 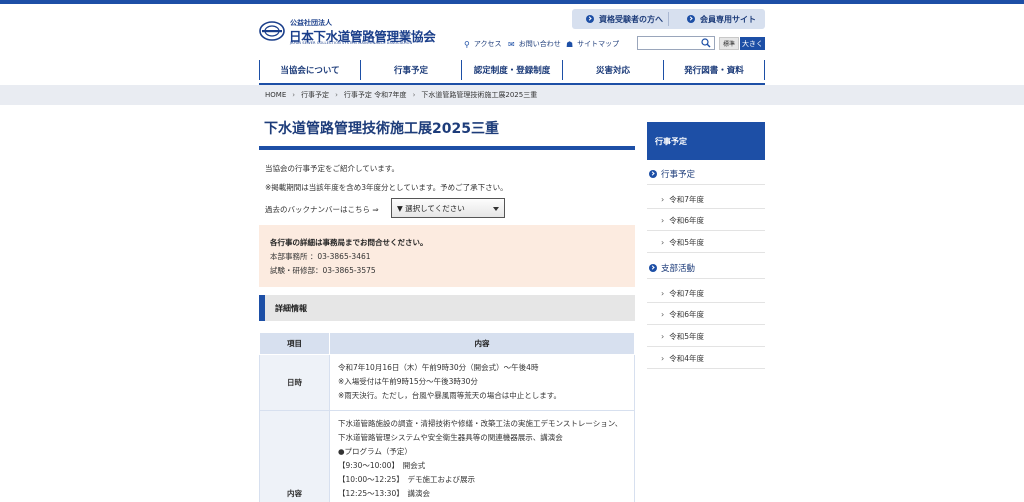 What do you see at coordinates (487, 44) in the screenshot?
I see `access-link-label: アクセス` at bounding box center [487, 44].